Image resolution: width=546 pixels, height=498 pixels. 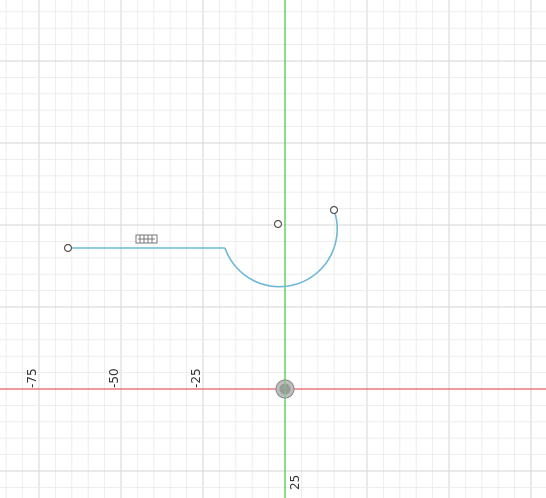 I want to click on origin-icon, so click(x=285, y=389).